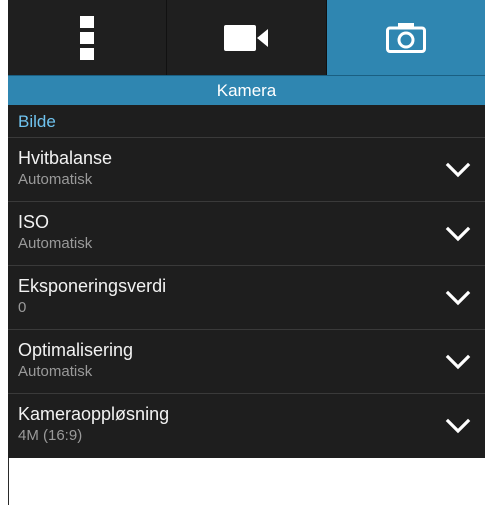  I want to click on vertical-dots-icon, so click(87, 37).